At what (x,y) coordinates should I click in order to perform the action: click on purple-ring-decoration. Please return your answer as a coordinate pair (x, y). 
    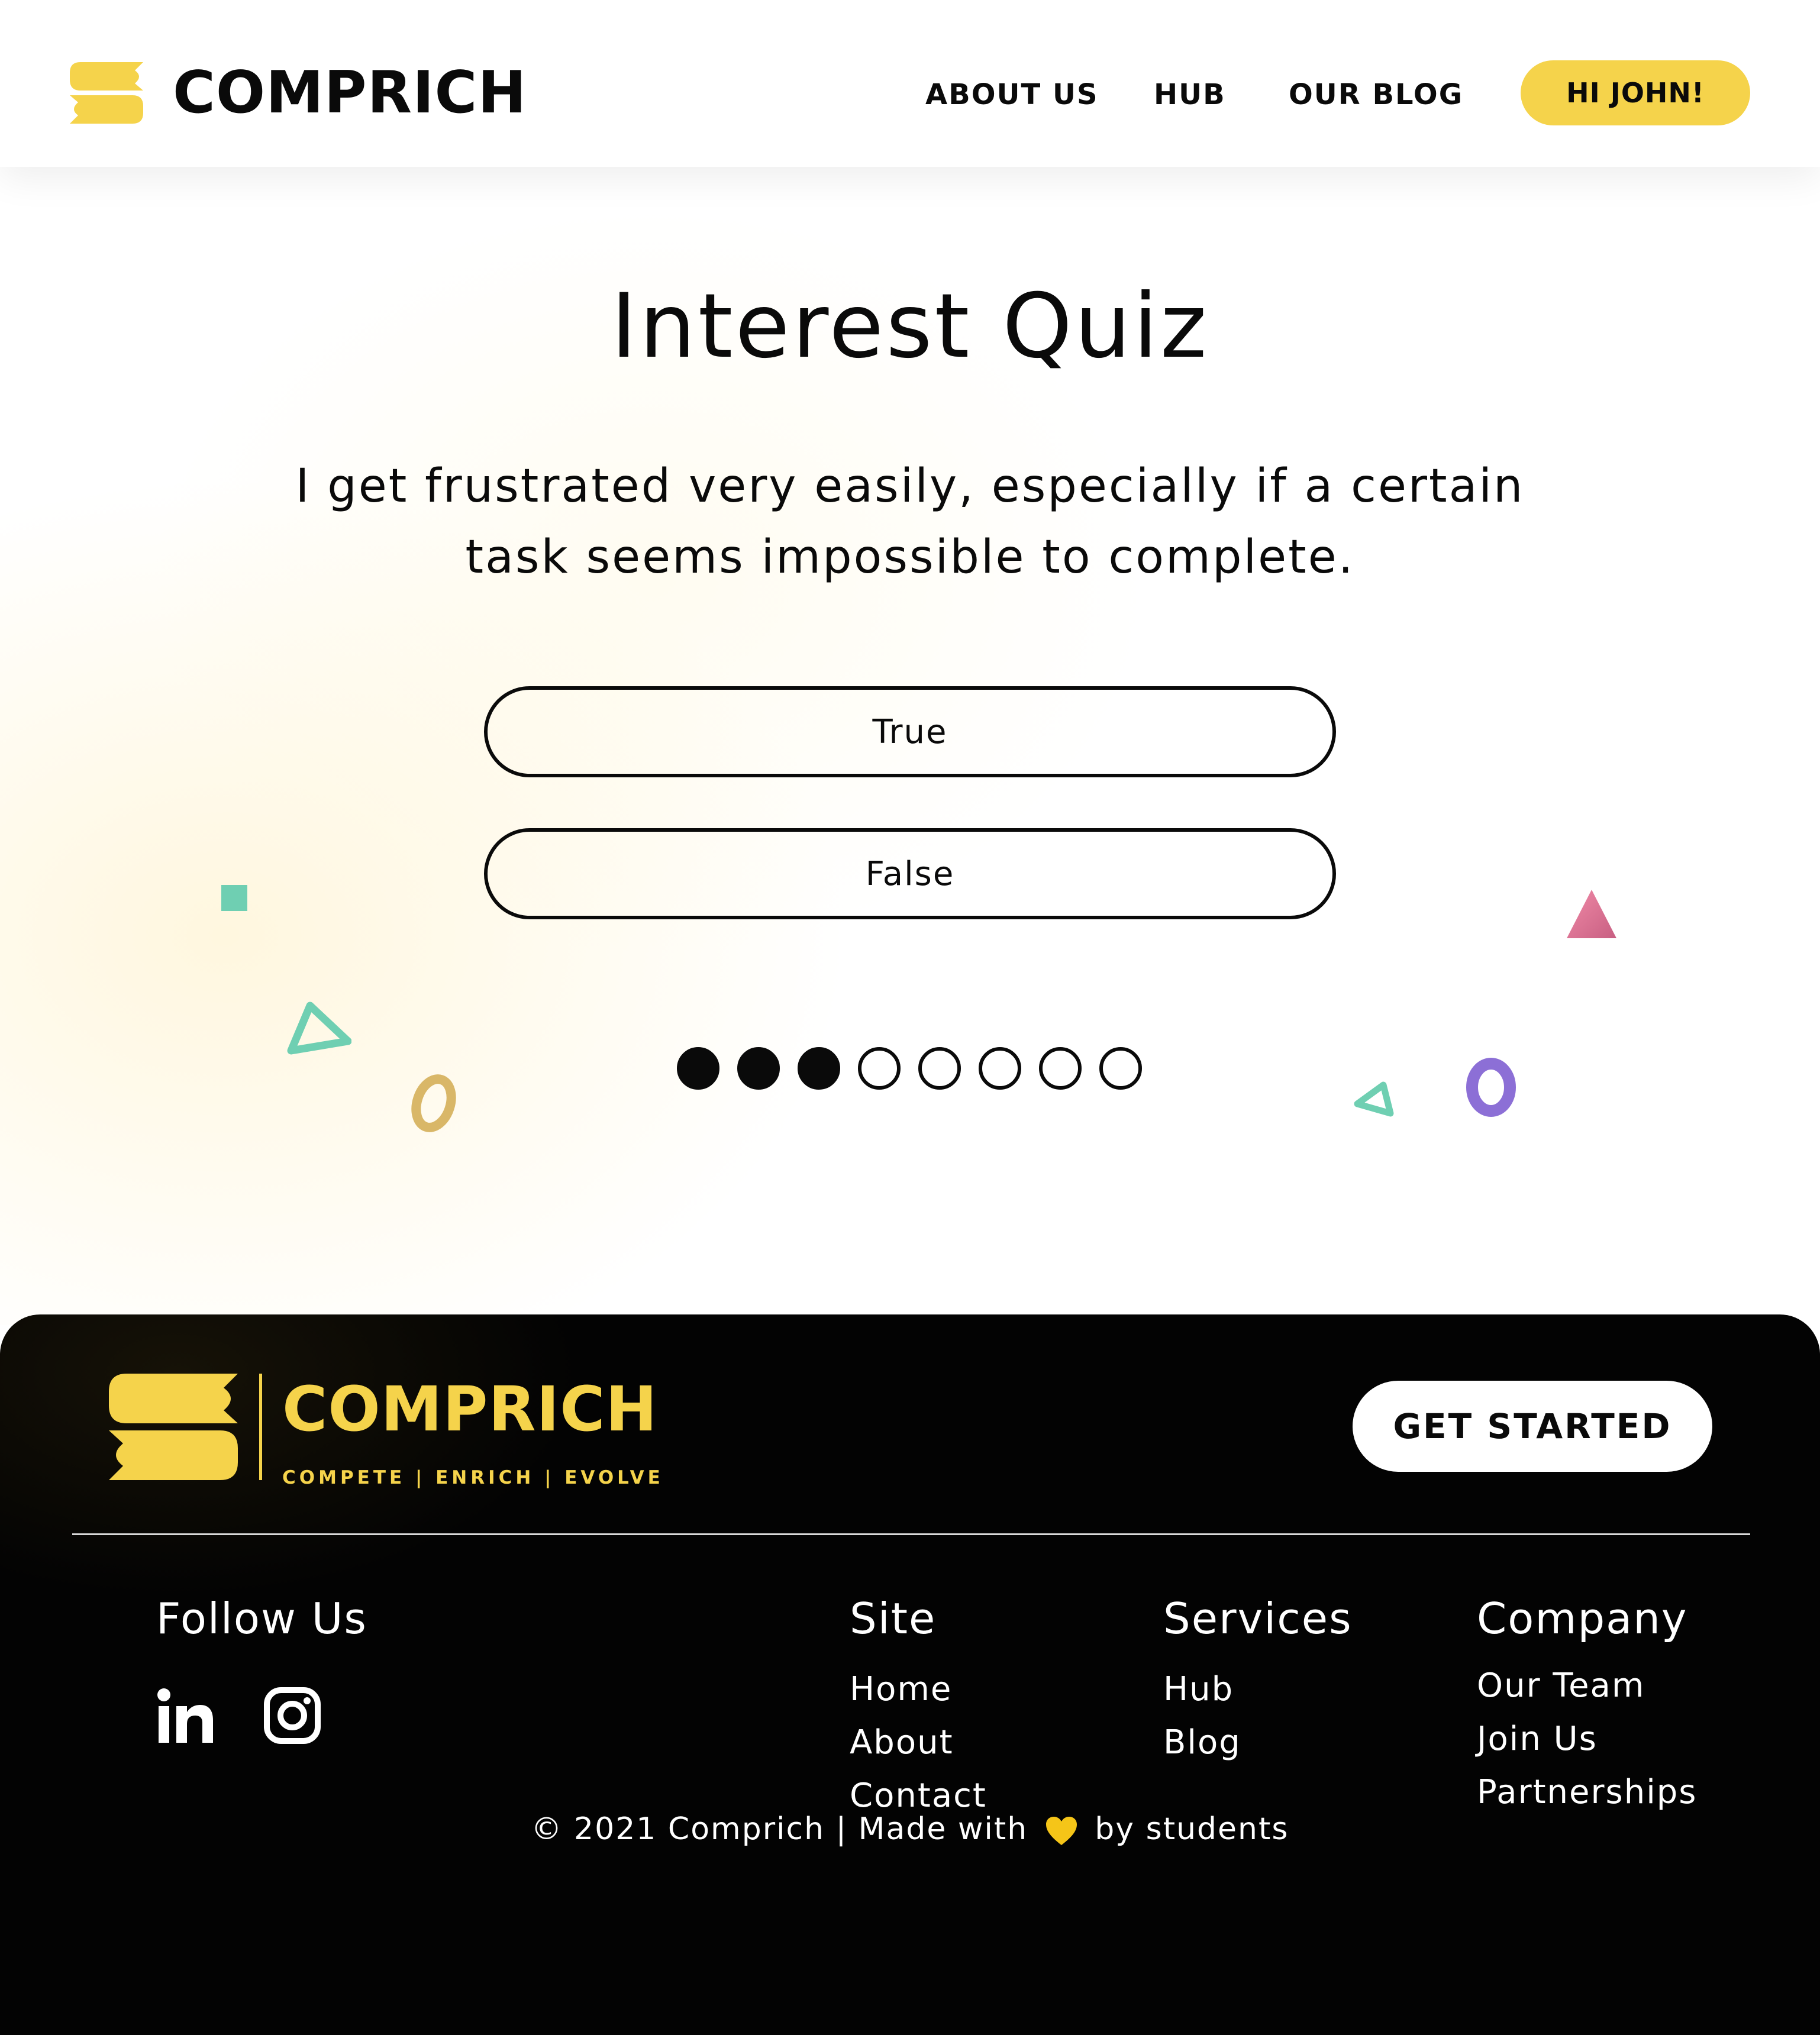
    Looking at the image, I should click on (1491, 1087).